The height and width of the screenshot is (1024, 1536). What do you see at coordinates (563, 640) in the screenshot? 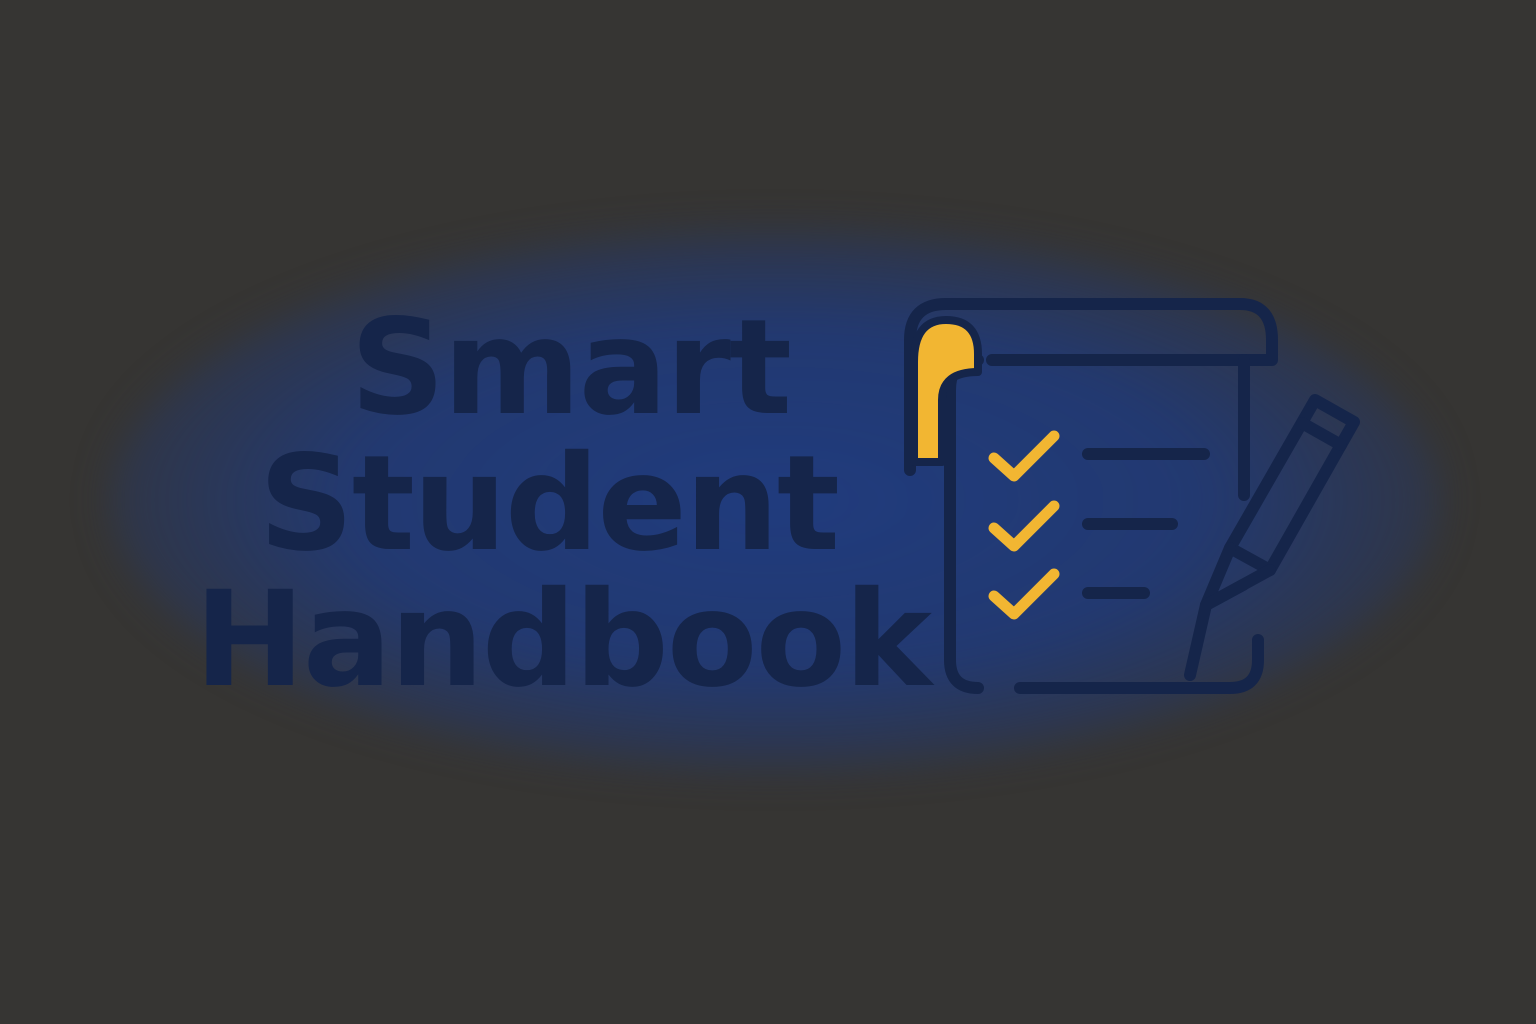
I see `title-line-handbook: Handbook` at bounding box center [563, 640].